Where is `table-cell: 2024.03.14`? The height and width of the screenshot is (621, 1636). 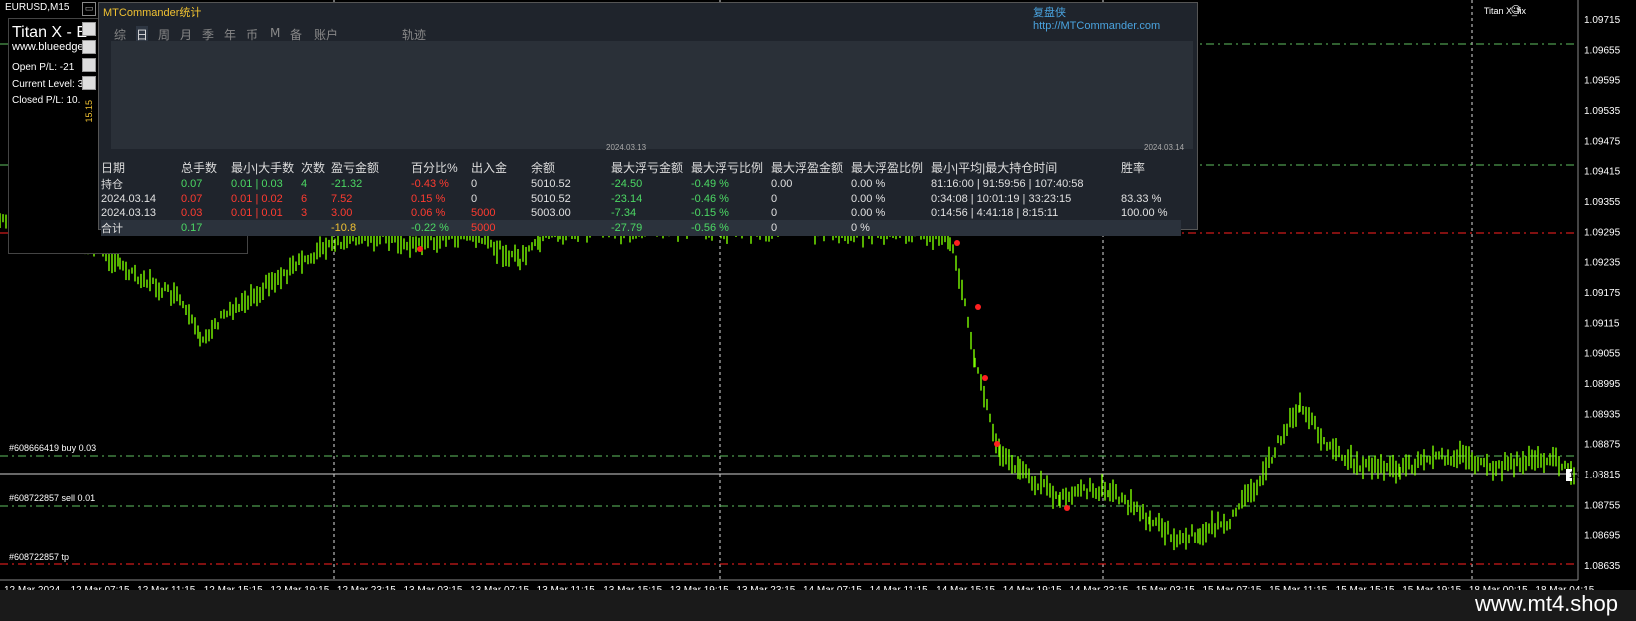
table-cell: 2024.03.14 is located at coordinates (129, 199).